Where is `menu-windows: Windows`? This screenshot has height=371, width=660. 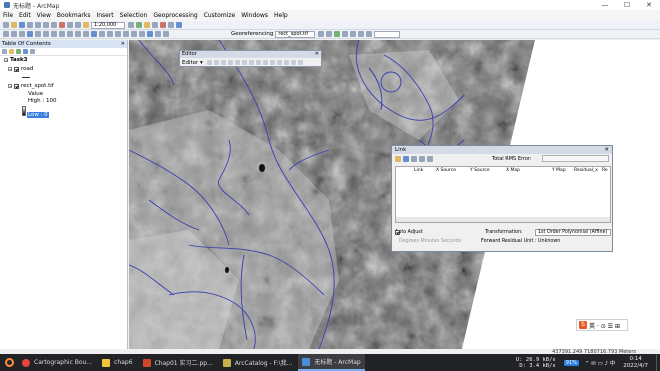 menu-windows: Windows is located at coordinates (254, 15).